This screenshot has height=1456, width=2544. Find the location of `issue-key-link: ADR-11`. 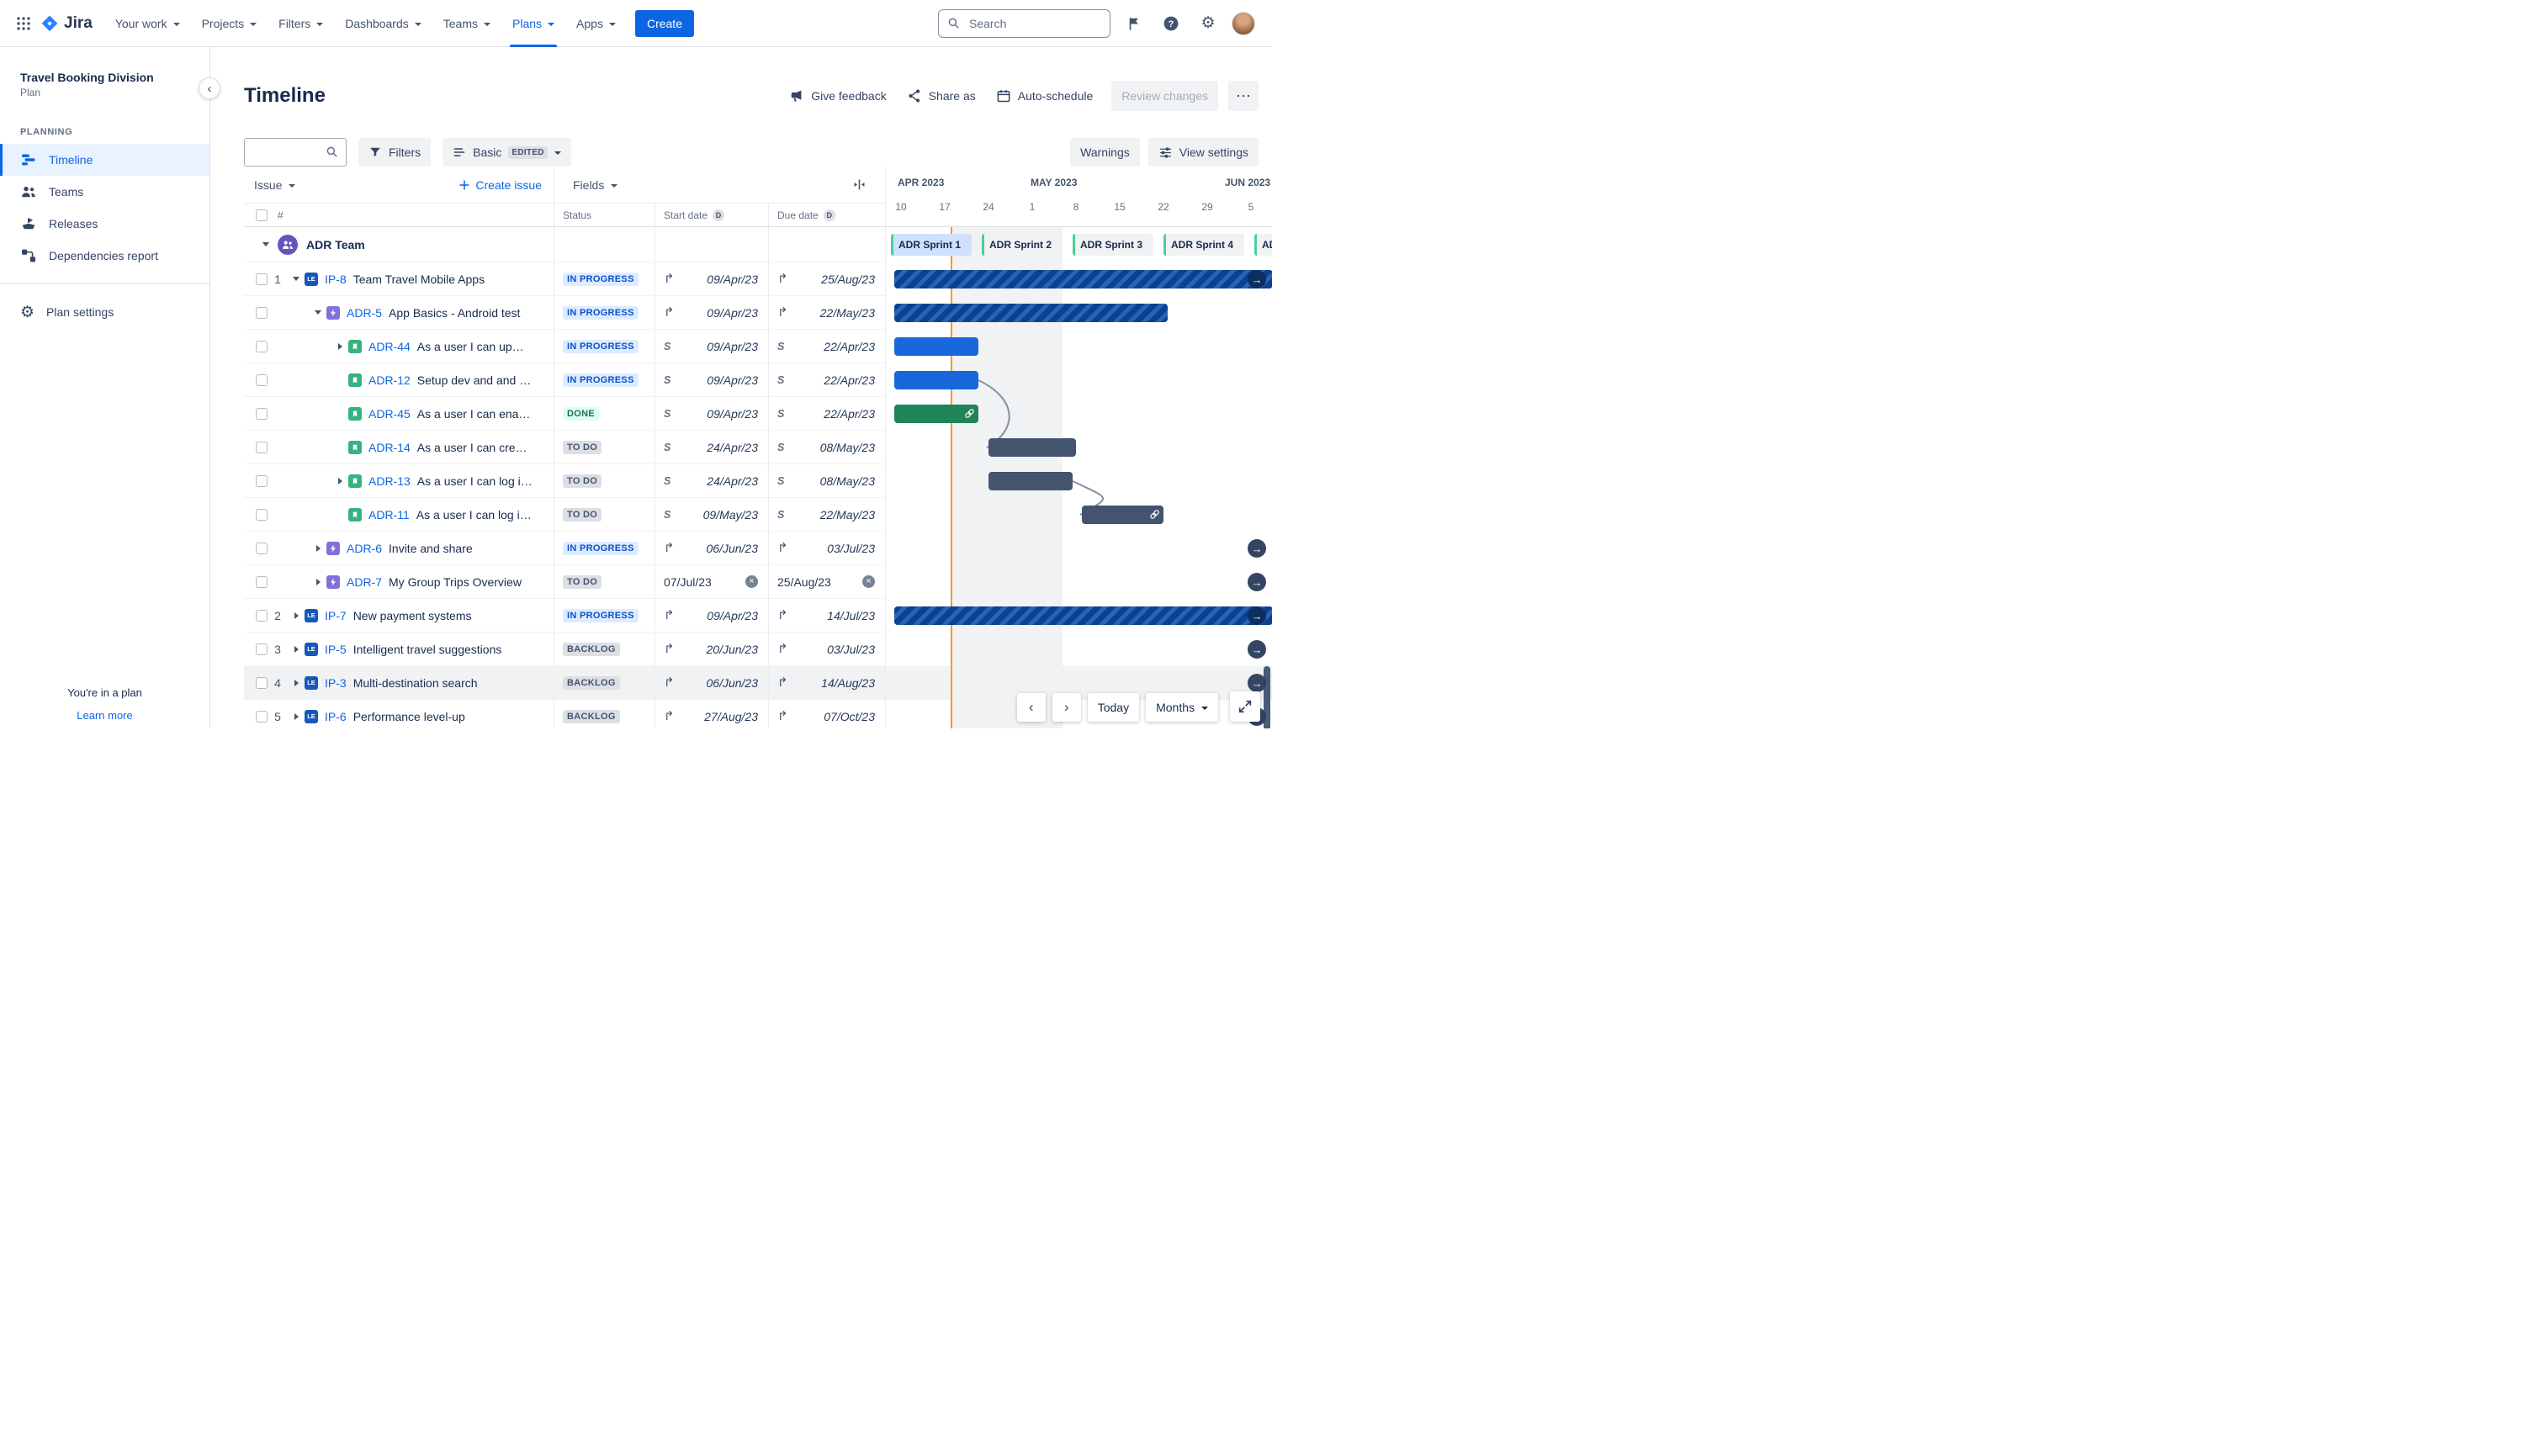

issue-key-link: ADR-11 is located at coordinates (389, 515).